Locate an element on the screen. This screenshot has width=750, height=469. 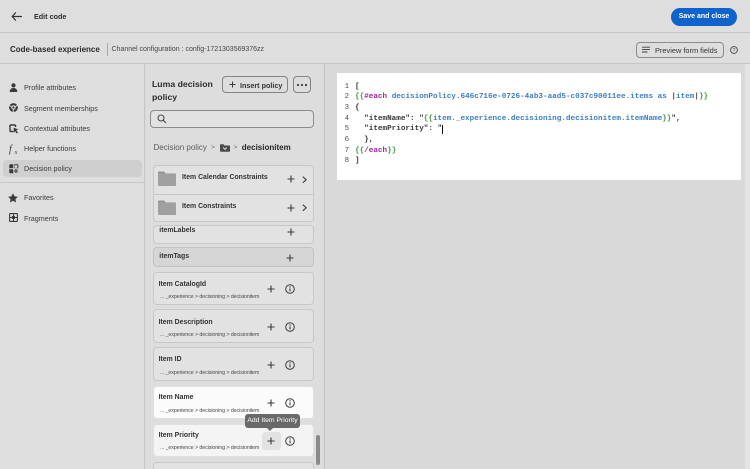
svg-text: x is located at coordinates (15, 151).